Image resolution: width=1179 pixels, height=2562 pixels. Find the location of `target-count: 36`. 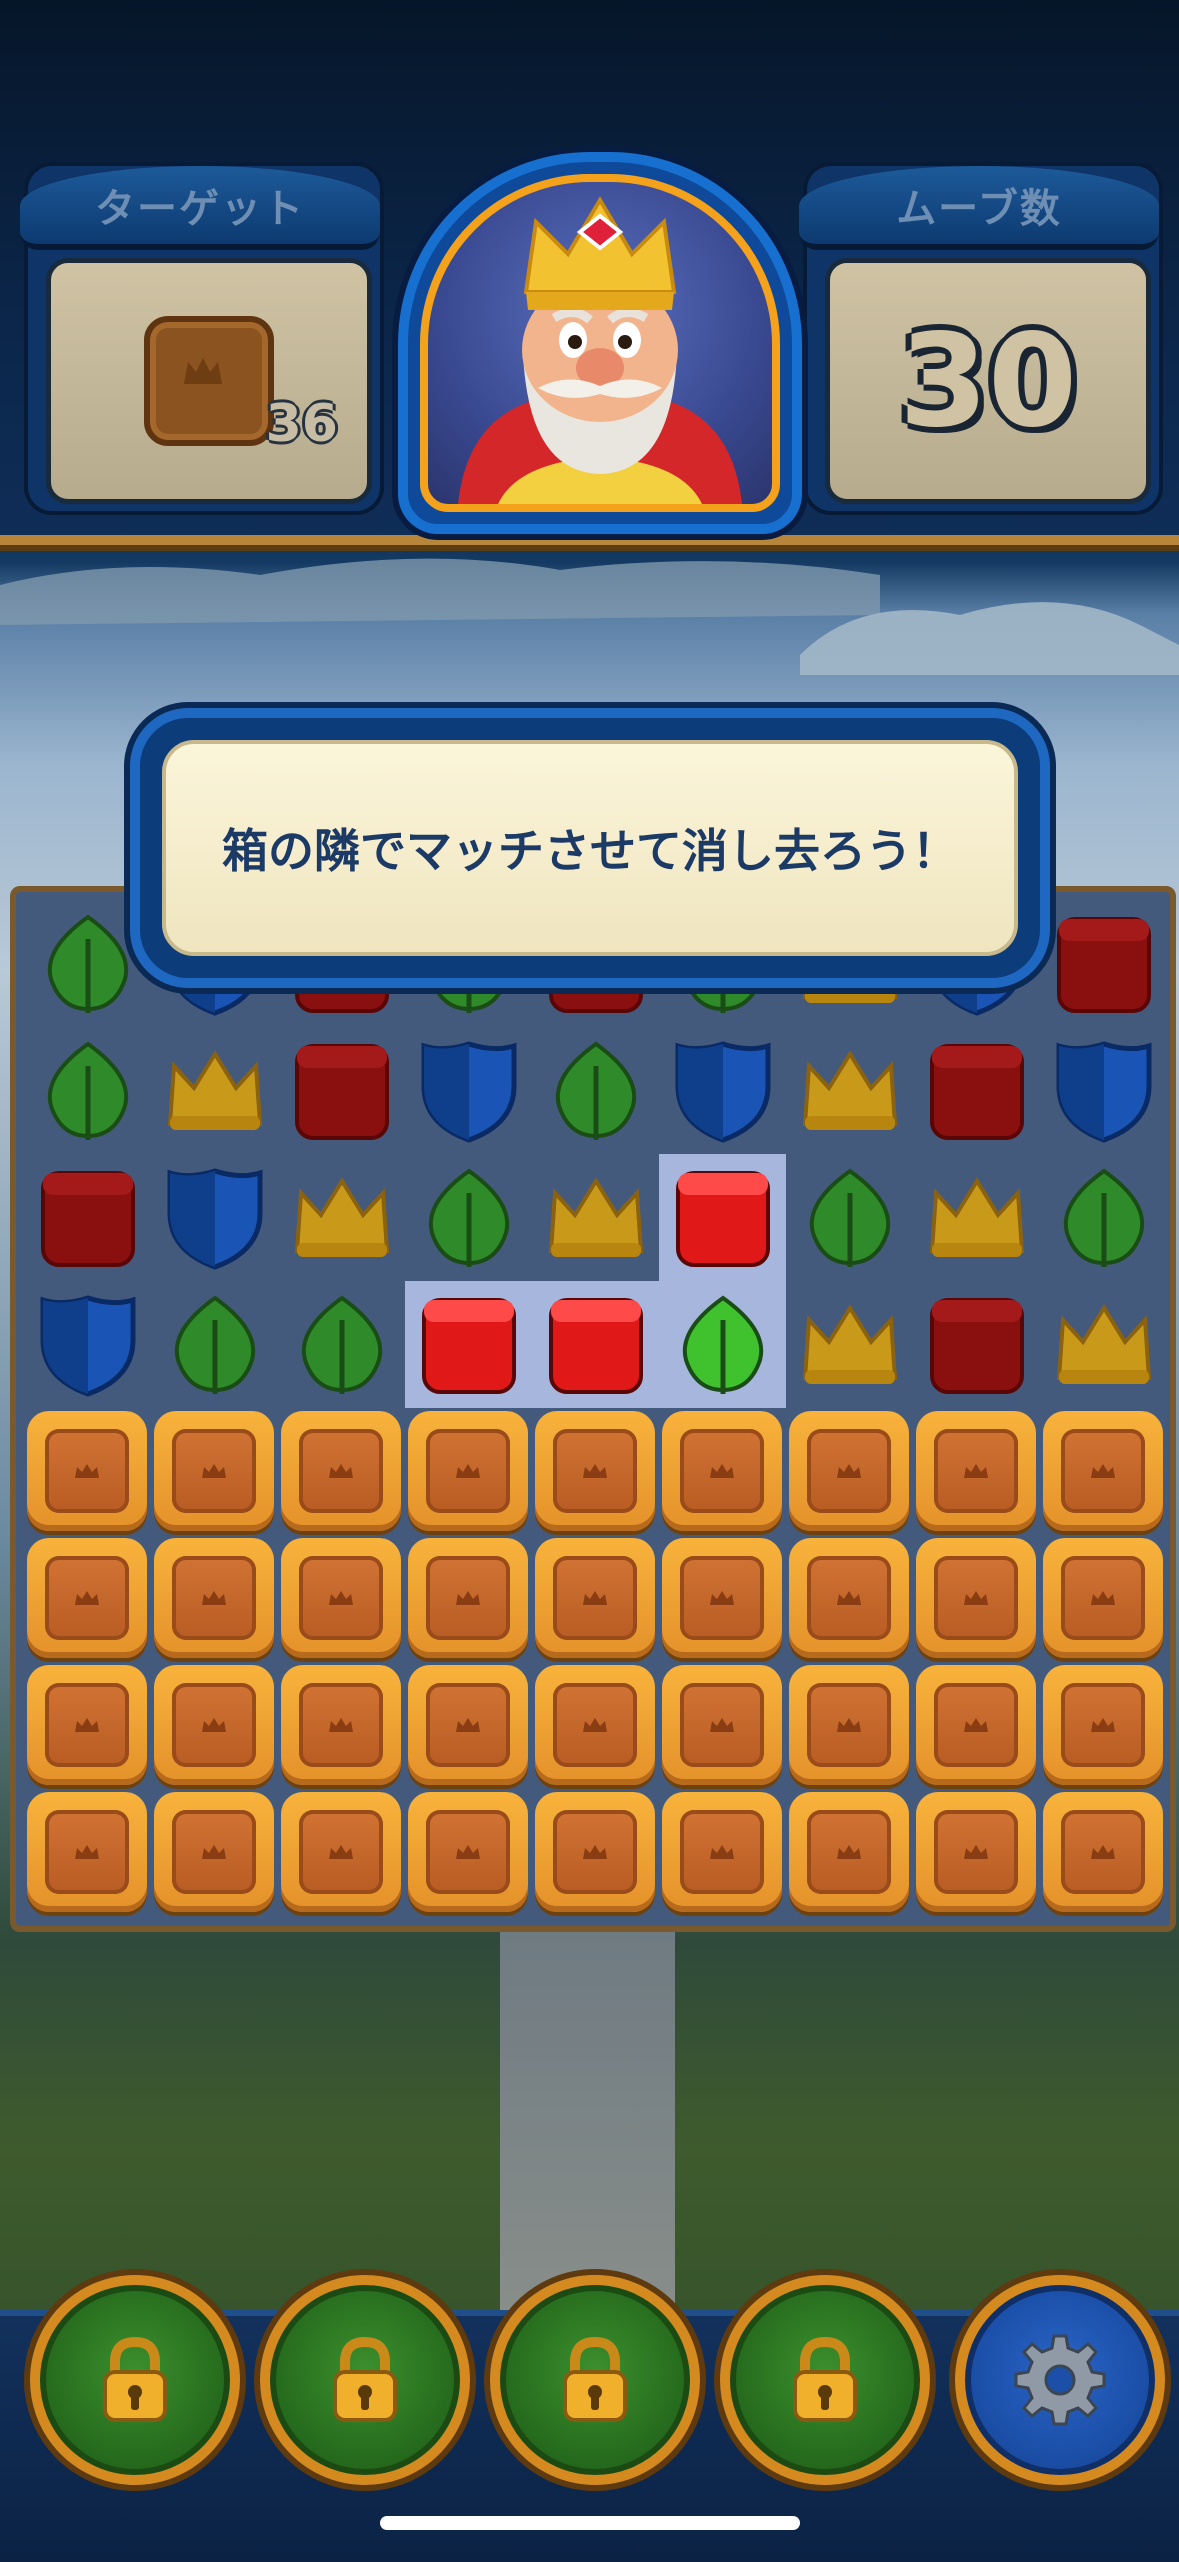

target-count: 36 is located at coordinates (301, 424).